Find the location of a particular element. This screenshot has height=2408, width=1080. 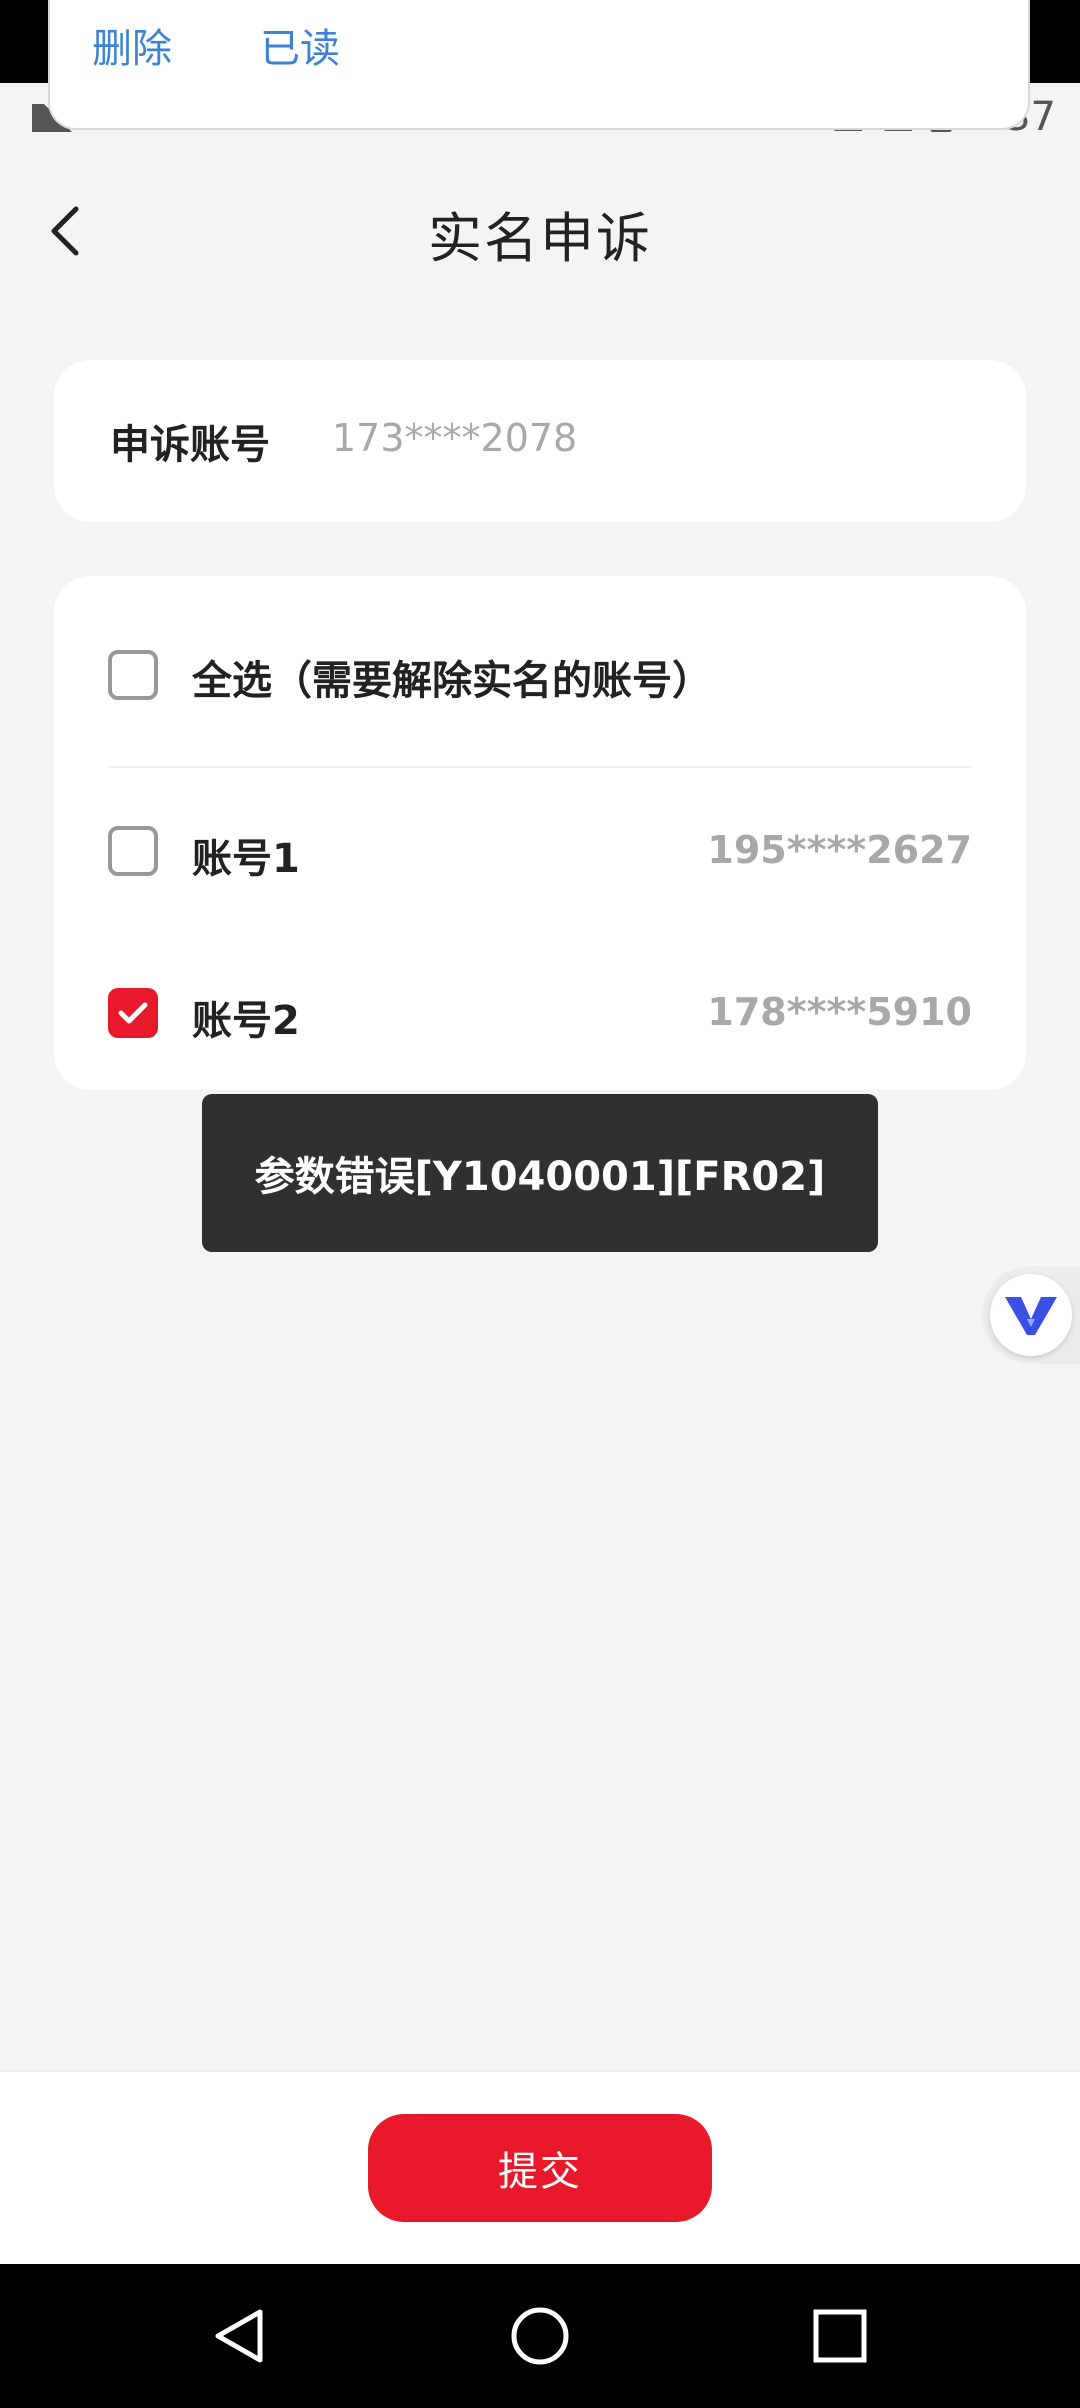

floating-assistant-button is located at coordinates (1031, 1315).